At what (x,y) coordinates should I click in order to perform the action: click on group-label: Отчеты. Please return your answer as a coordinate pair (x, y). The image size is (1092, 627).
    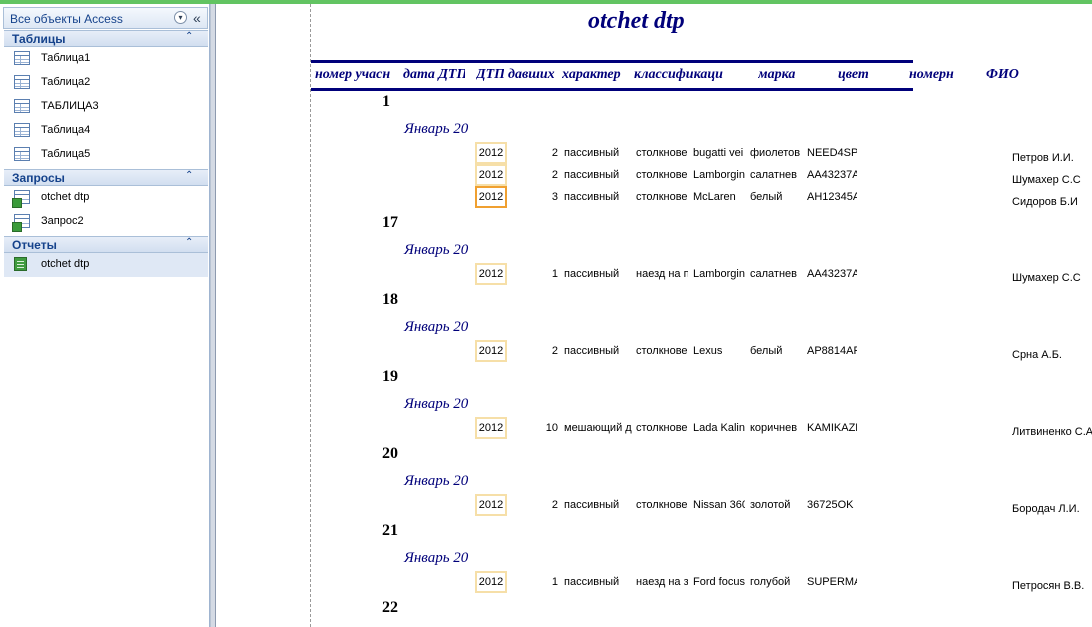
    Looking at the image, I should click on (34, 245).